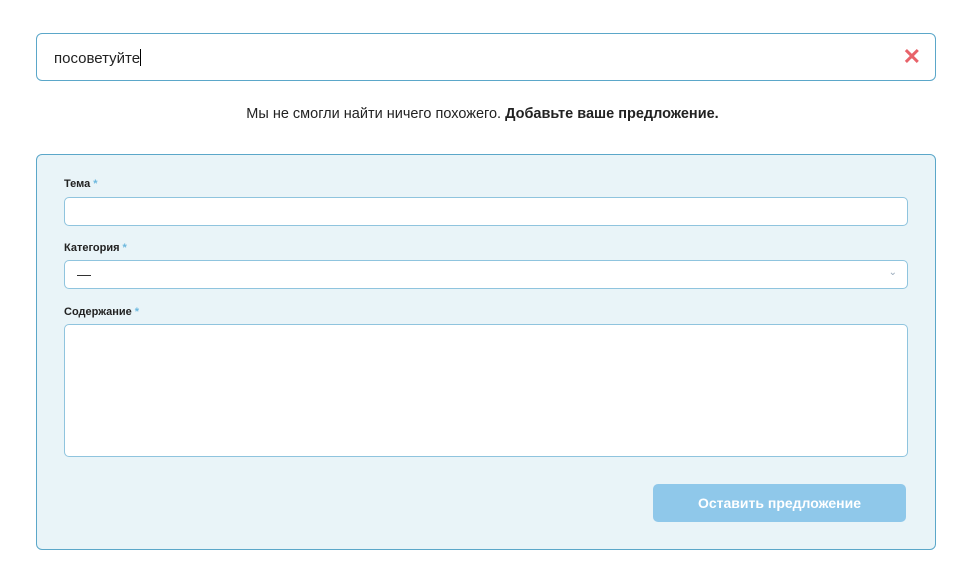 The image size is (965, 562). Describe the element at coordinates (486, 57) in the screenshot. I see `search-input: посоветуйте ✕` at that location.